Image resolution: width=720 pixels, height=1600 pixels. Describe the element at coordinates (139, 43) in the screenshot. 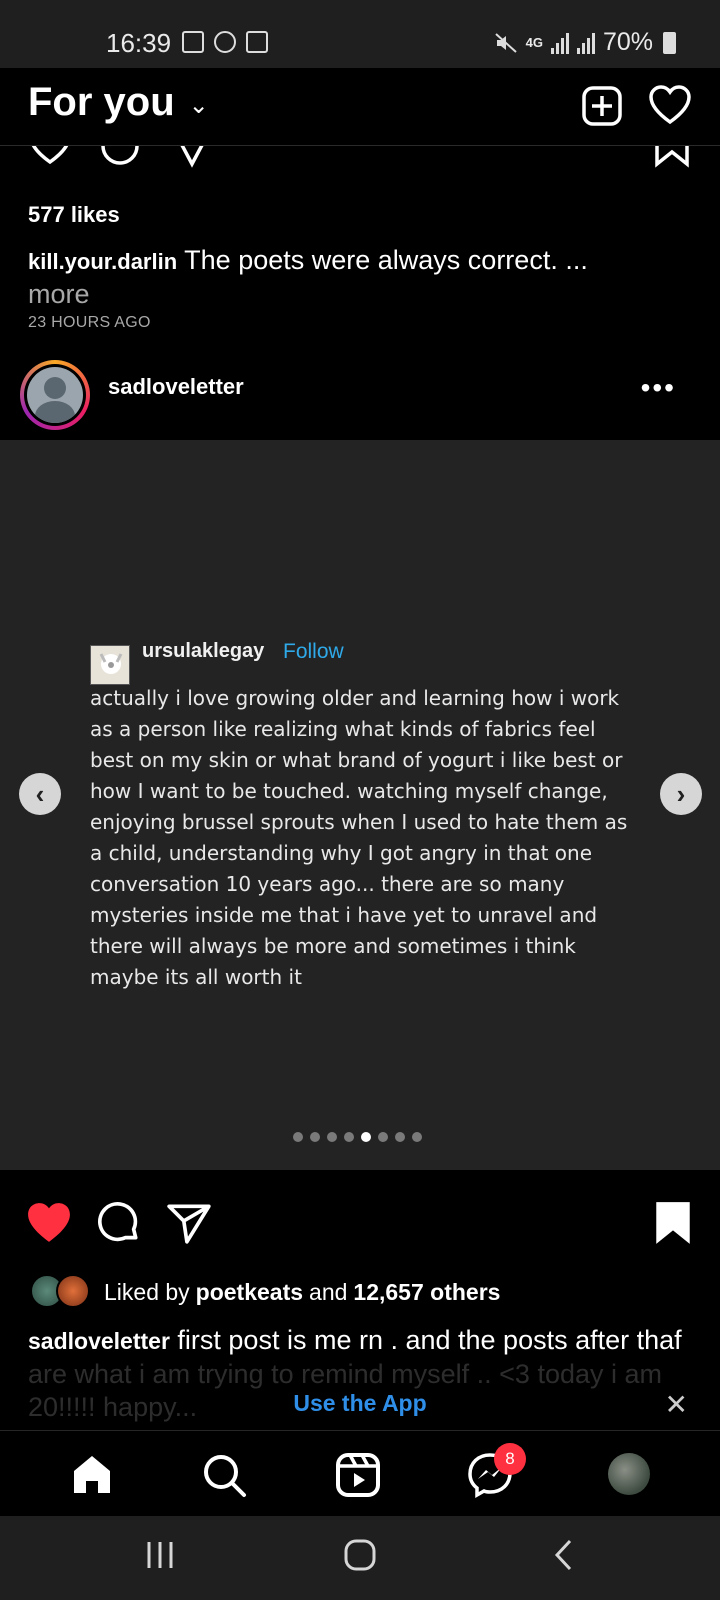

I see `status-time: 16:39` at that location.